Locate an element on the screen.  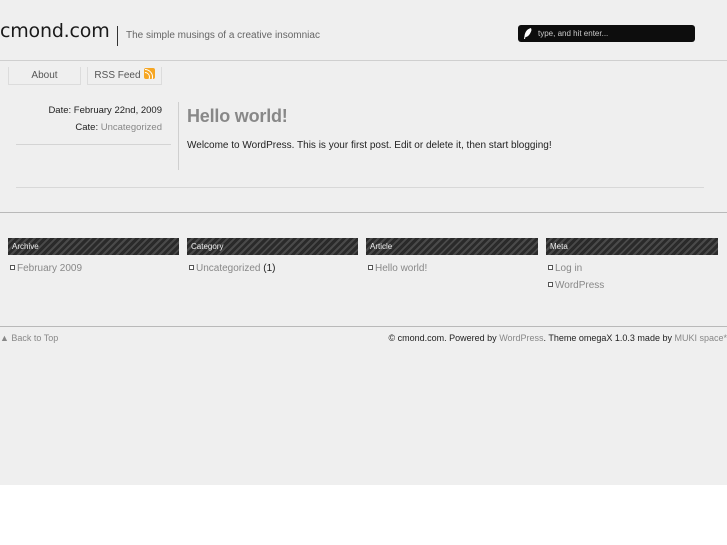
meta-divider is located at coordinates (93, 144).